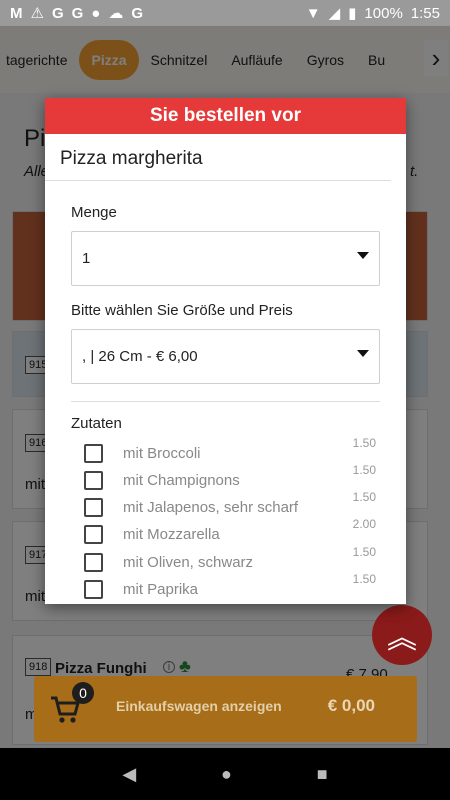 The height and width of the screenshot is (800, 450). I want to click on scroll-top-button: ︽, so click(402, 635).